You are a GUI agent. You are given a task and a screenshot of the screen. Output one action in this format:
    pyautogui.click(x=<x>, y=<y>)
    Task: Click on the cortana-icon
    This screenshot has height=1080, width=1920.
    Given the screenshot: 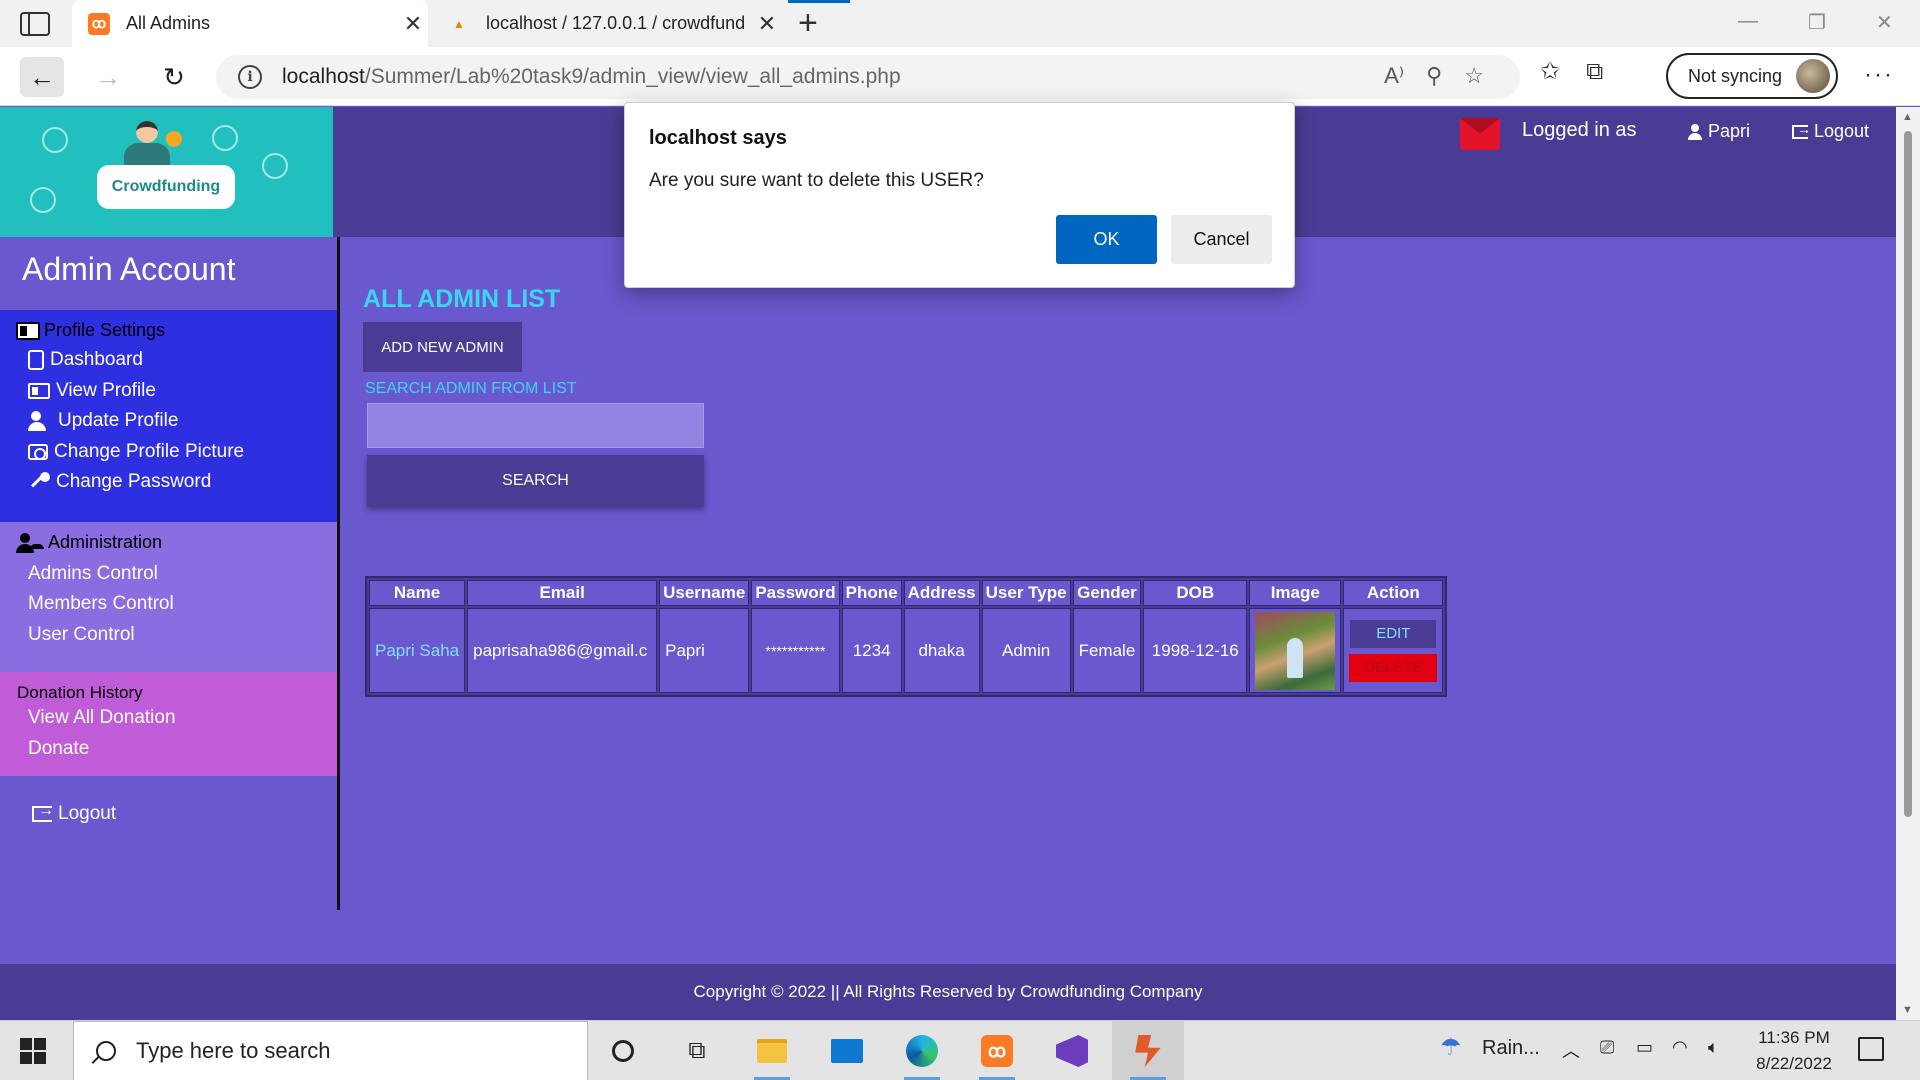 What is the action you would take?
    pyautogui.click(x=623, y=1051)
    